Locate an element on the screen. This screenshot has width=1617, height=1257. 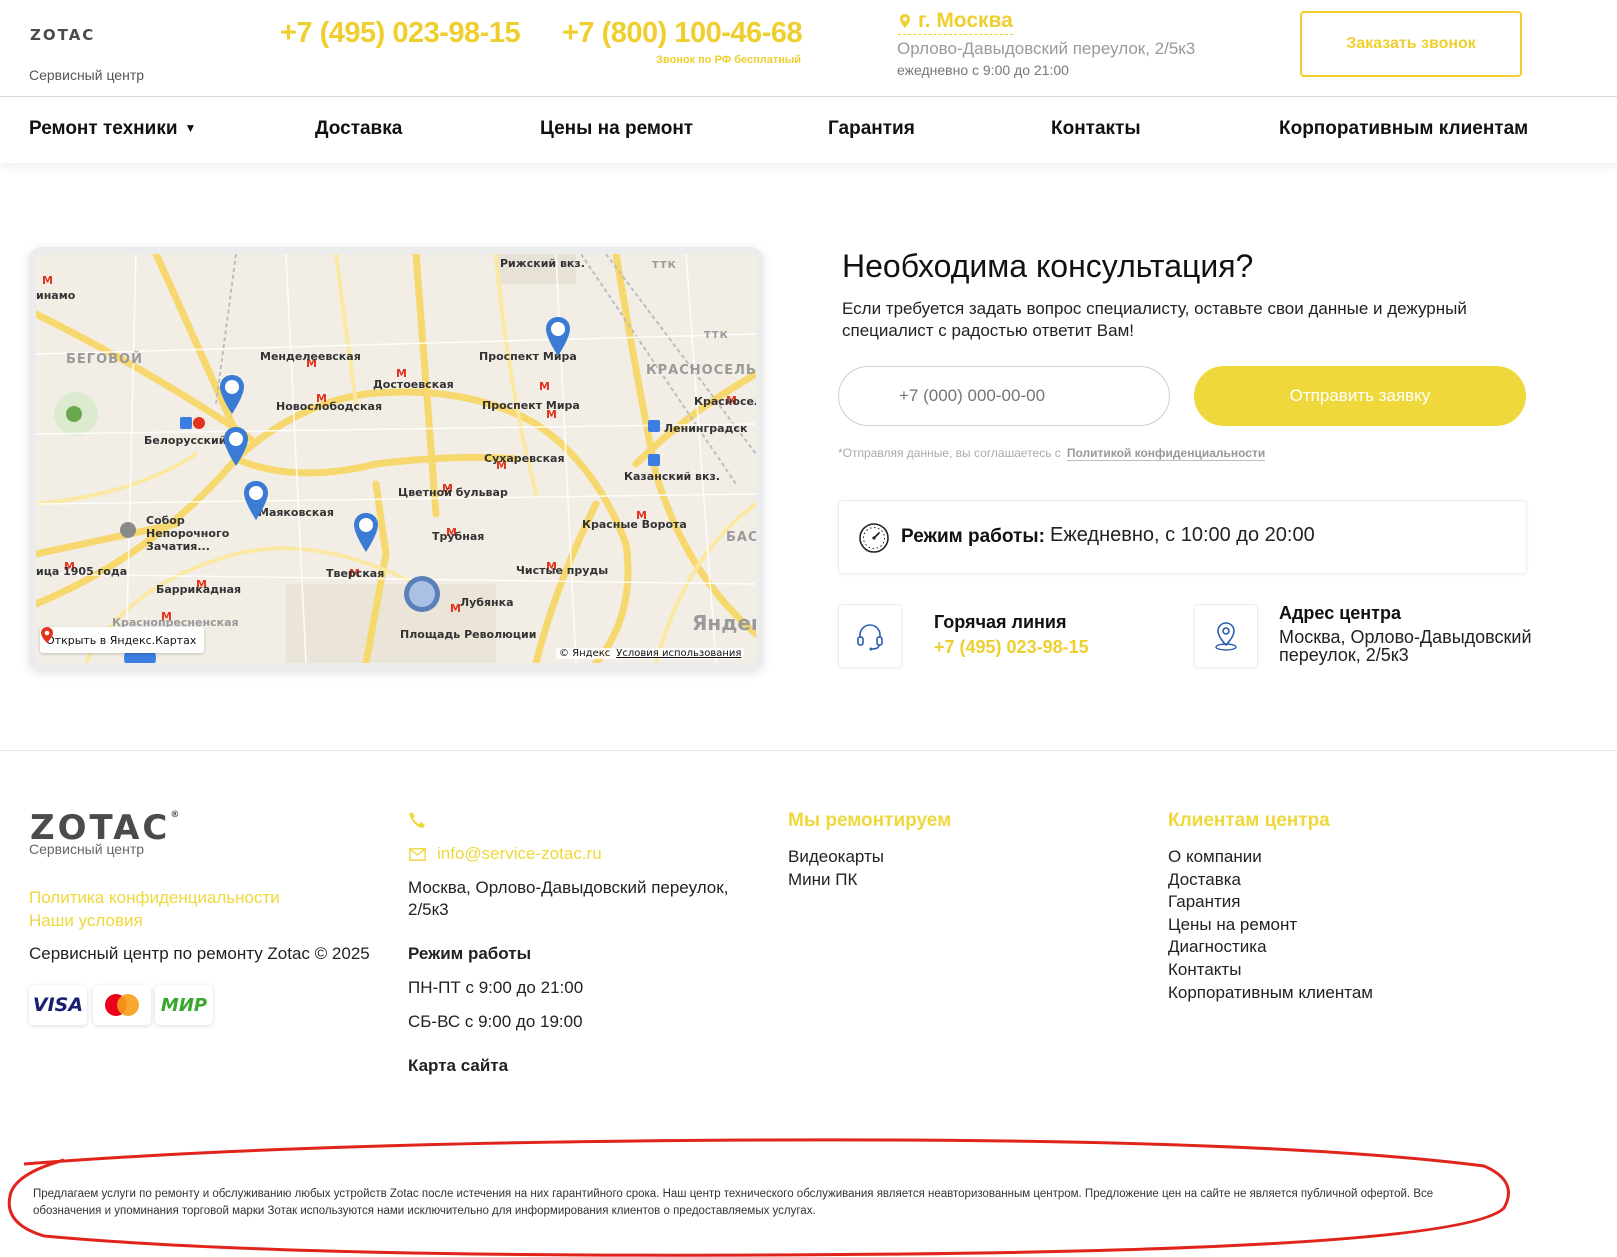
map-label: Сухаревская is located at coordinates (524, 458).